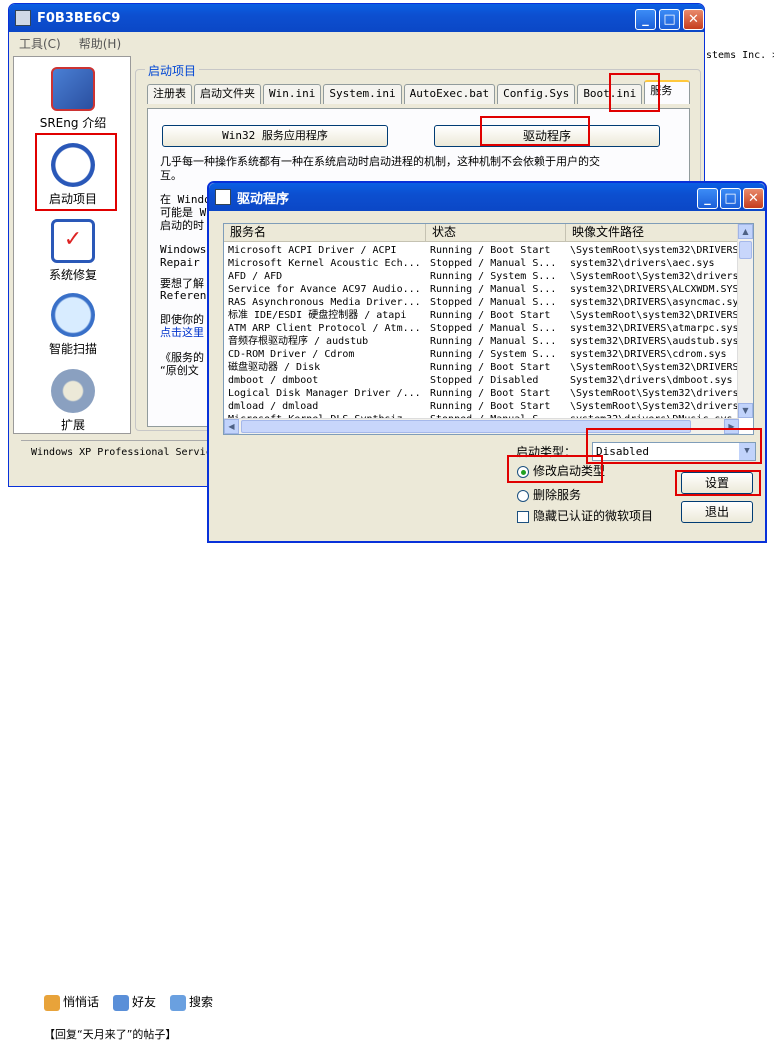 The image size is (774, 1042). I want to click on column-header-status: 状态, so click(496, 233).